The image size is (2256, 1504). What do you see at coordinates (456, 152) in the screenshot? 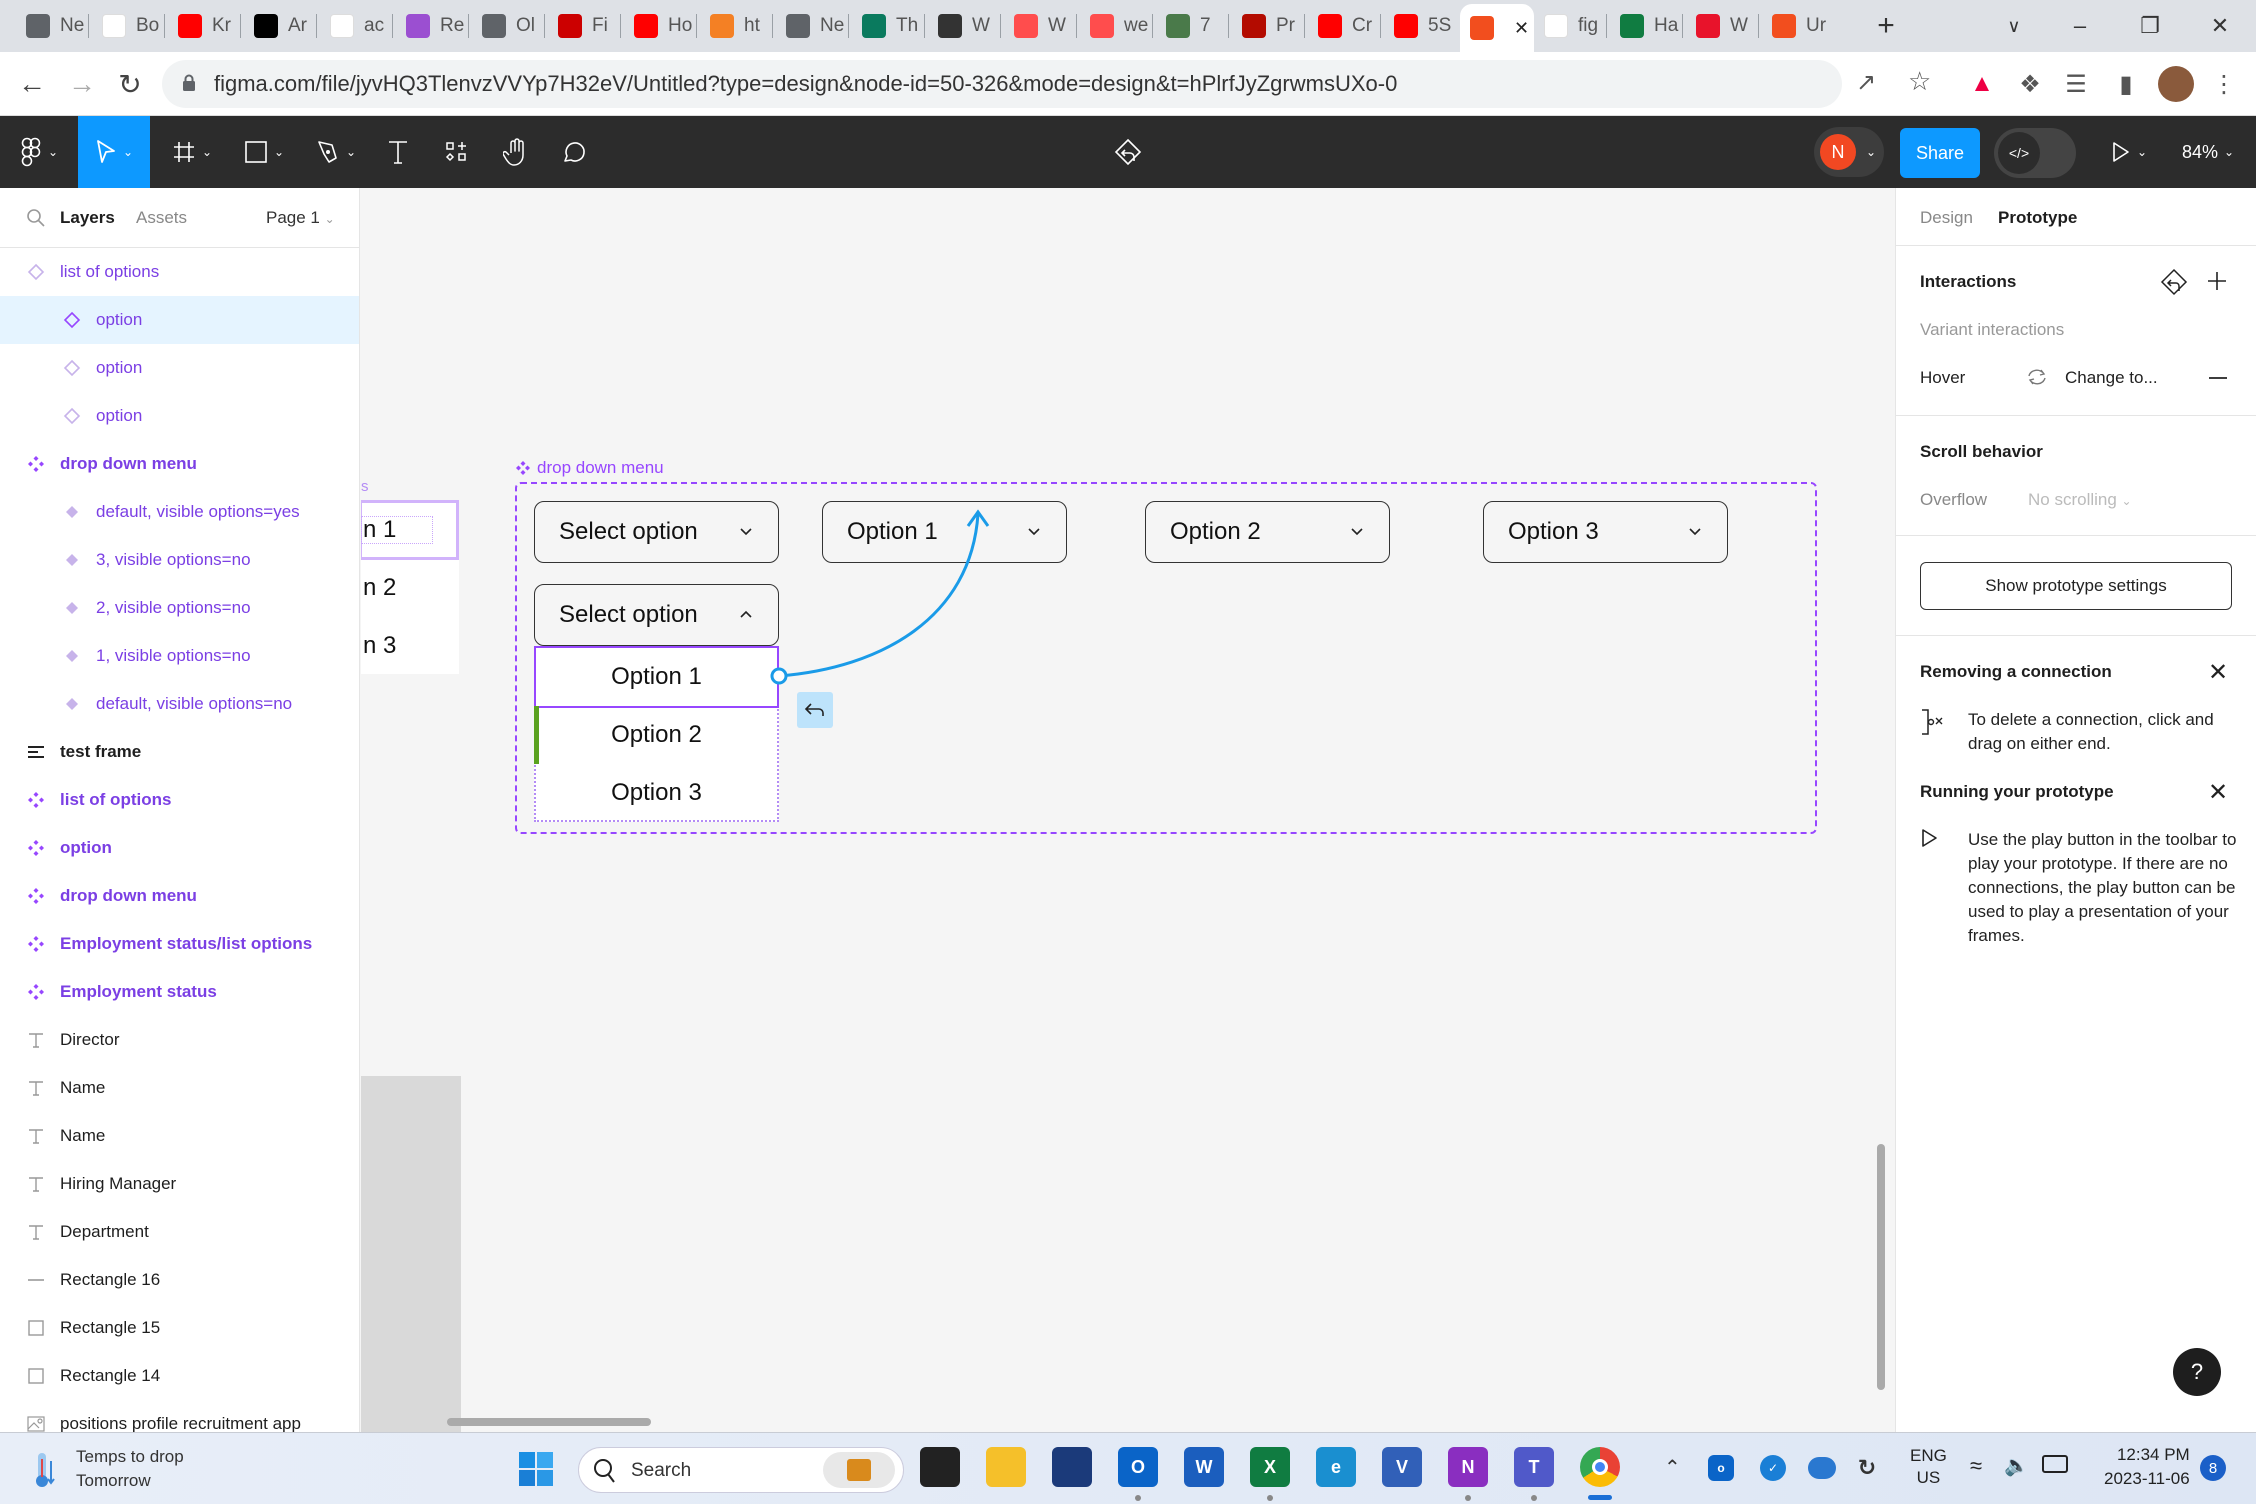
I see `resources-tool-button` at bounding box center [456, 152].